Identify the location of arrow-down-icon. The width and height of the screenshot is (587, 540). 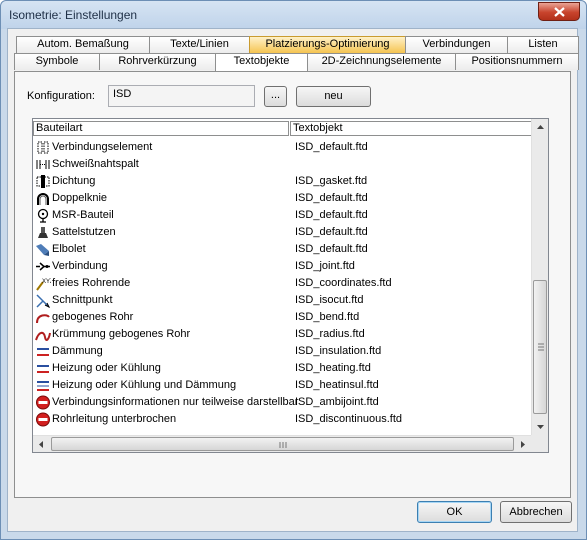
(540, 427).